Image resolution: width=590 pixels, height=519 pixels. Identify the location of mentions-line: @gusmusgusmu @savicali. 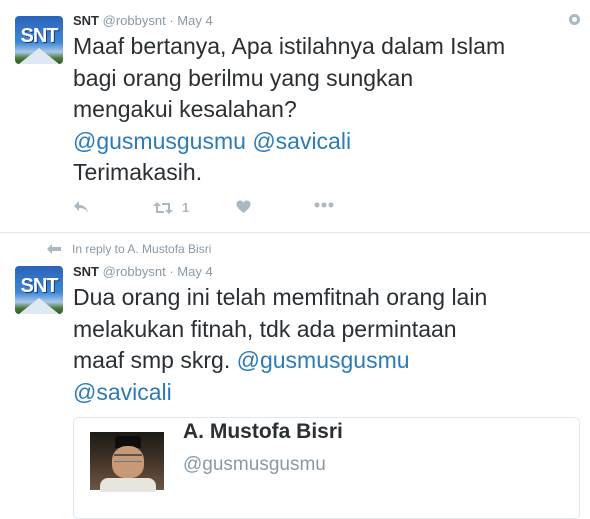
(325, 142).